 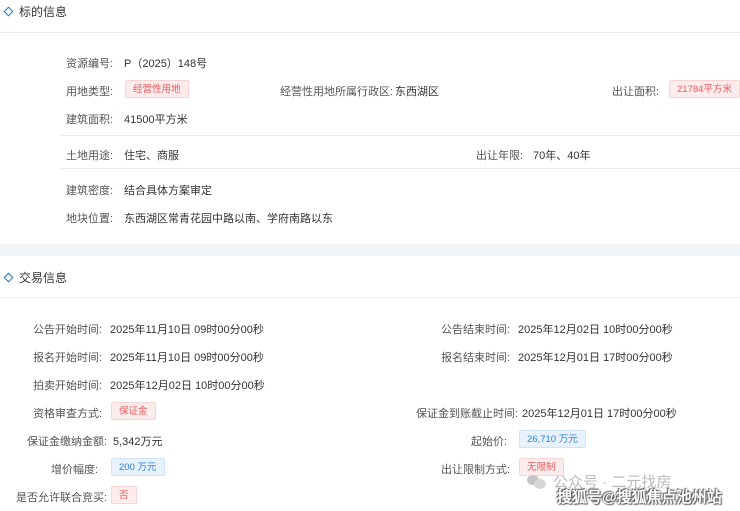 I want to click on label-announce-end: 公告结束时间:, so click(x=476, y=330).